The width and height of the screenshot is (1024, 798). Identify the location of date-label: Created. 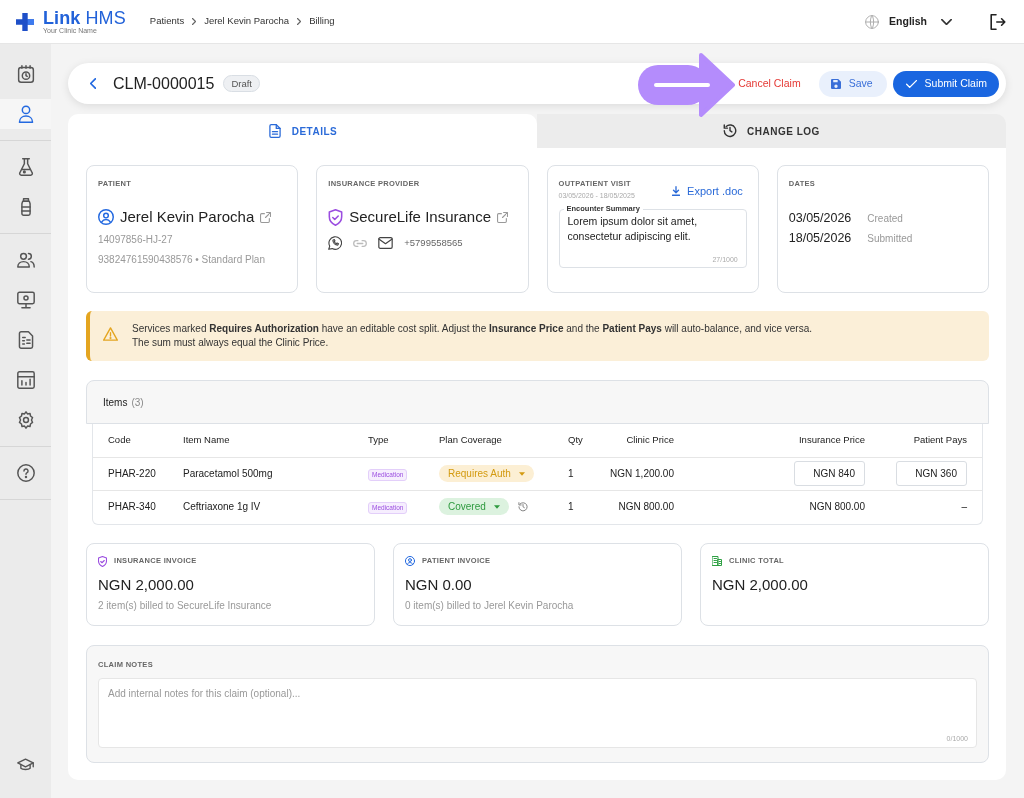
(885, 218).